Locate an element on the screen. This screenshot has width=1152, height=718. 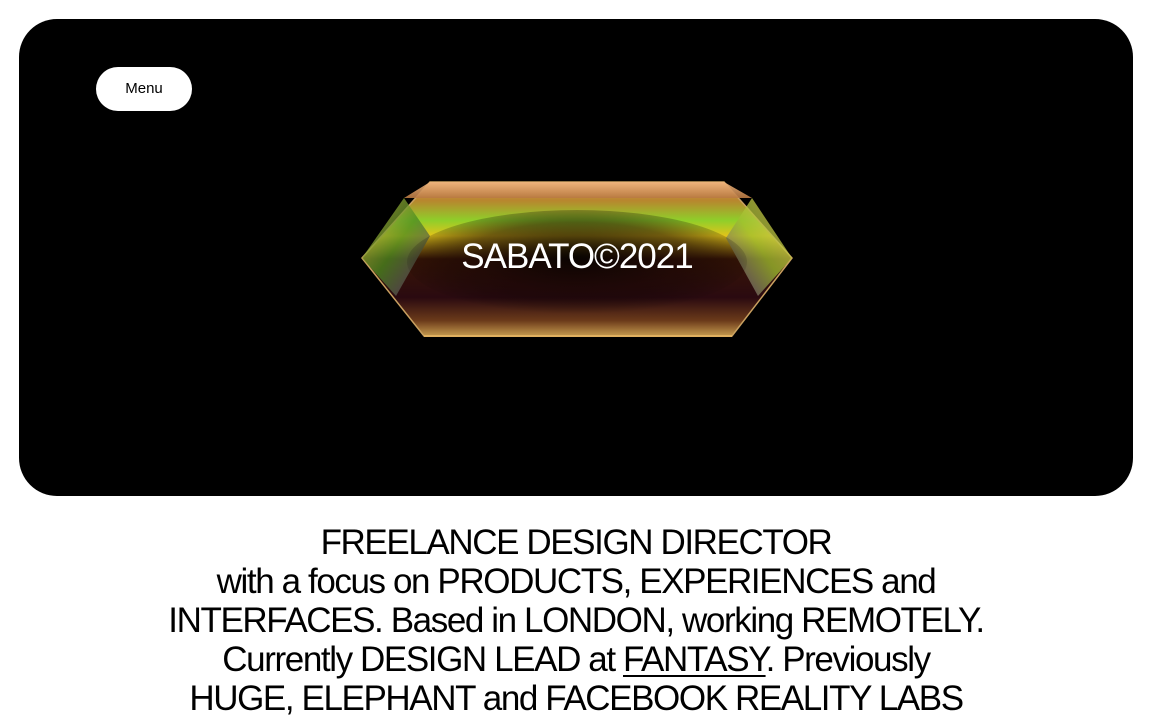
crystal-label: SABATO©2021 is located at coordinates (577, 256).